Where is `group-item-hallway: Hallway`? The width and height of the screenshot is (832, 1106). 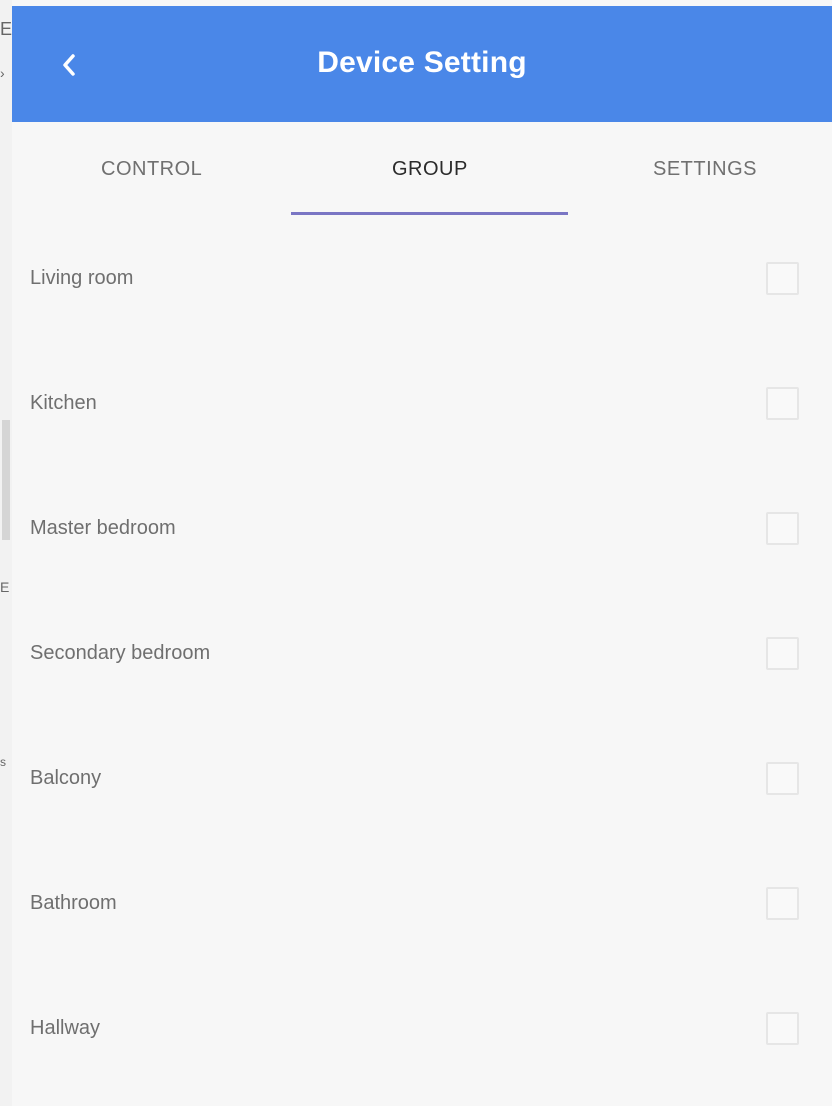 group-item-hallway: Hallway is located at coordinates (422, 1029).